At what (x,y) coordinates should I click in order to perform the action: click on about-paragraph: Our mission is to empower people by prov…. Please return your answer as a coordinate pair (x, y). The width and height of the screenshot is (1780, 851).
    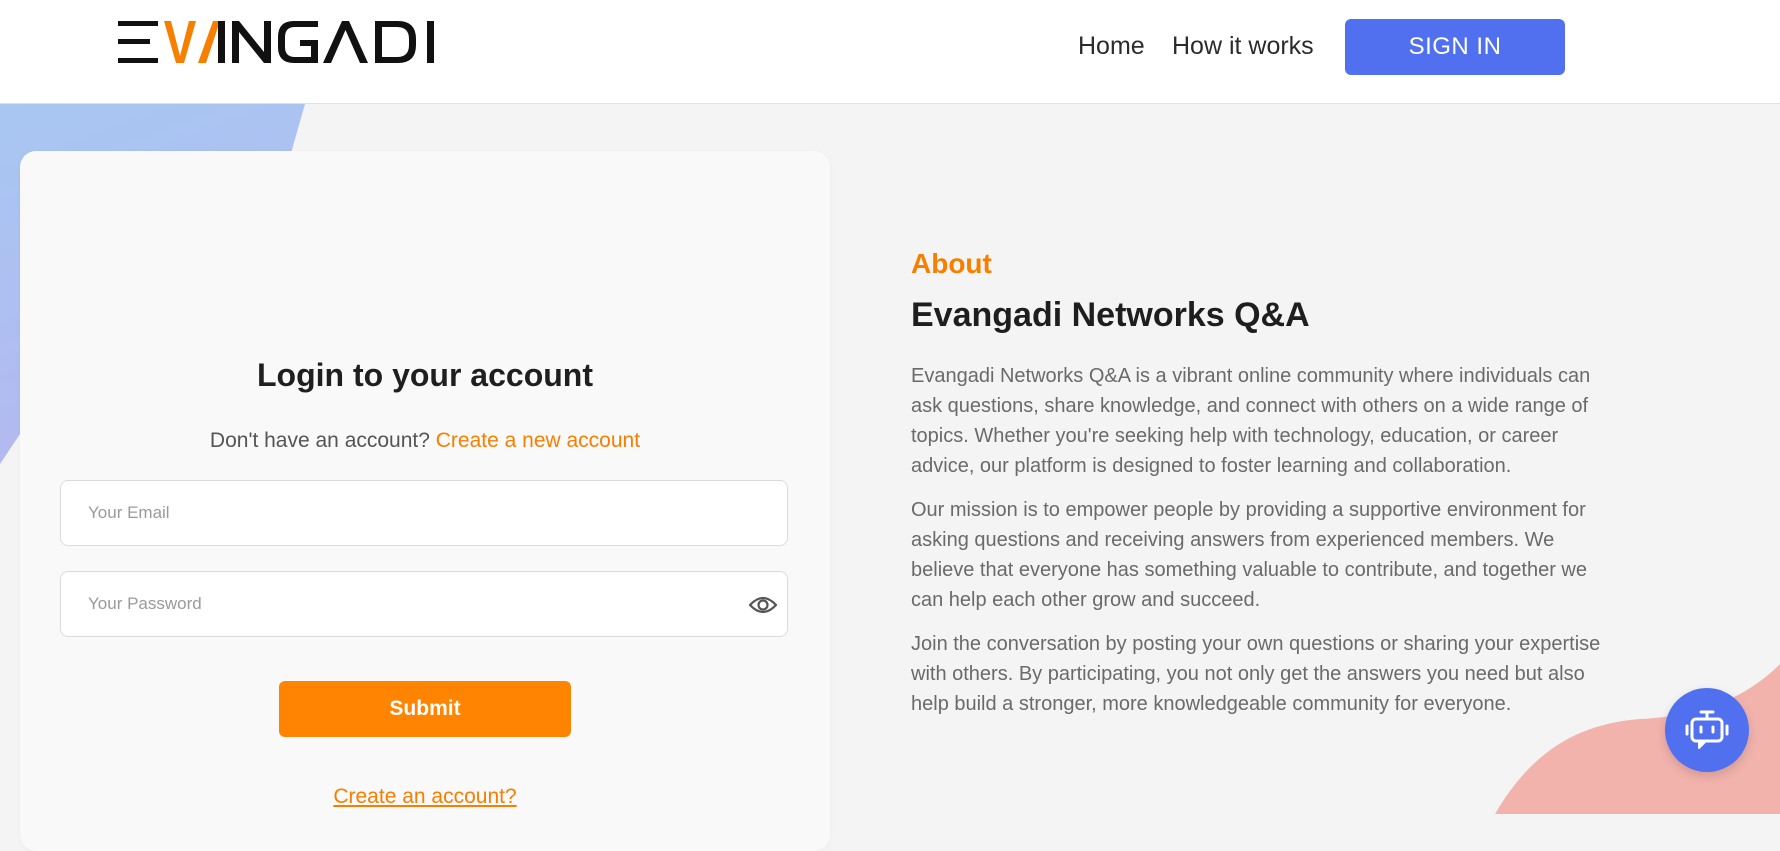
    Looking at the image, I should click on (1249, 555).